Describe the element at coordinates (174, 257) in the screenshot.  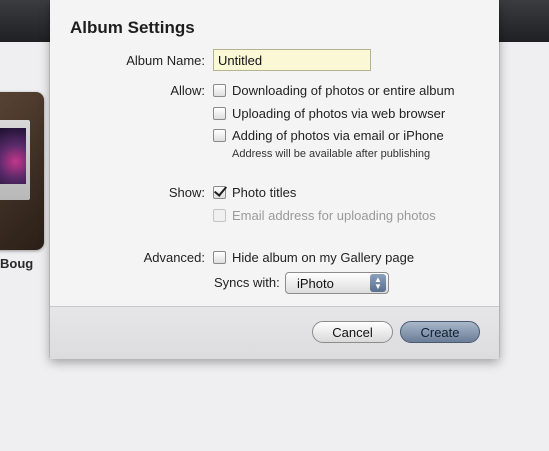
I see `advanced-label: Advanced:` at that location.